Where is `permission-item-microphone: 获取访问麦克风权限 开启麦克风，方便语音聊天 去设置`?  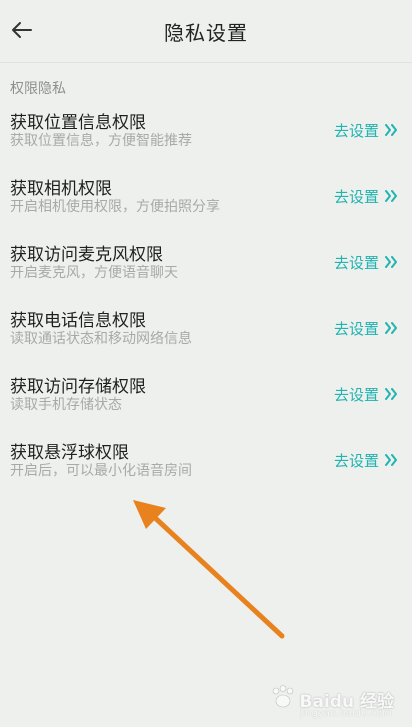
permission-item-microphone: 获取访问麦克风权限 开启麦克风，方便语音聊天 去设置 is located at coordinates (206, 268).